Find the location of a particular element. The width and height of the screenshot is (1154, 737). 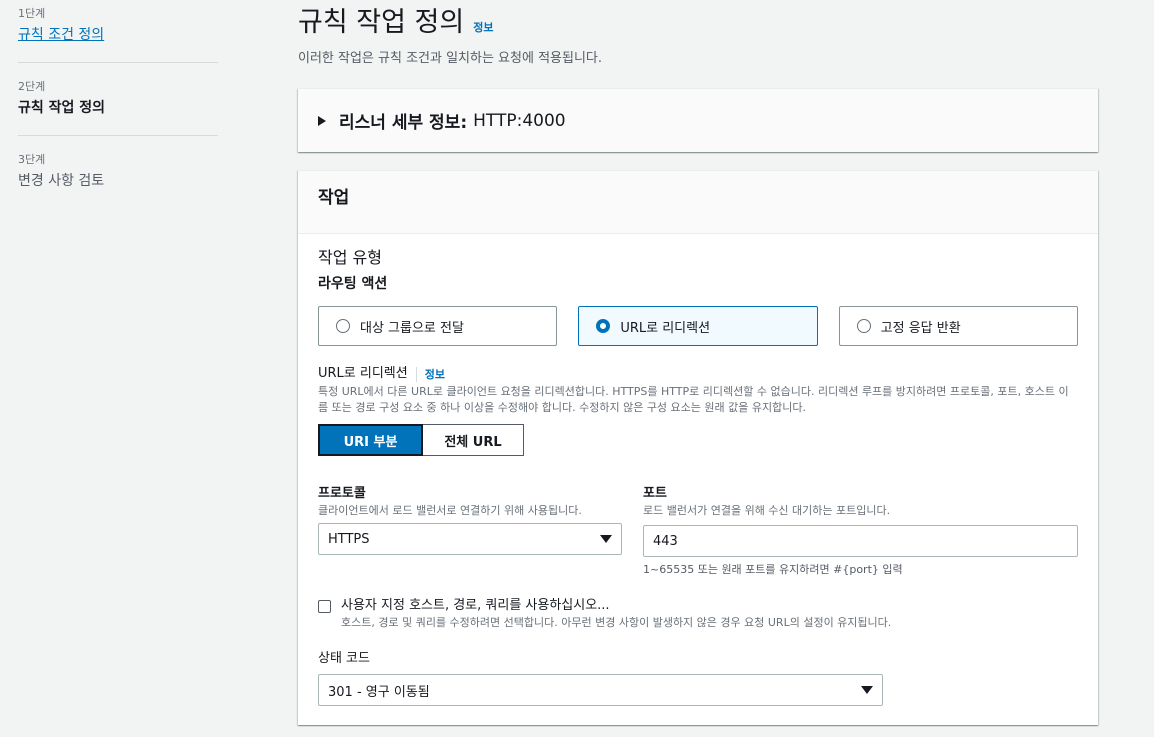

segment-uri-parts: URI 부분 is located at coordinates (370, 440).